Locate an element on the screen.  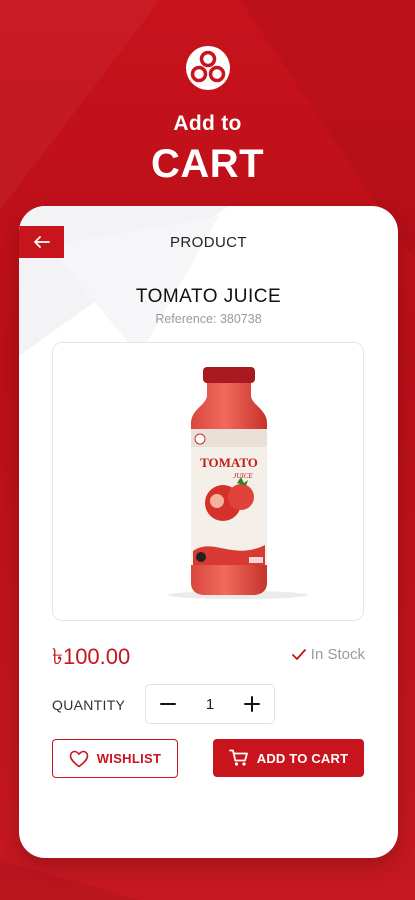
product-reference: Reference: 380738 is located at coordinates (208, 319).